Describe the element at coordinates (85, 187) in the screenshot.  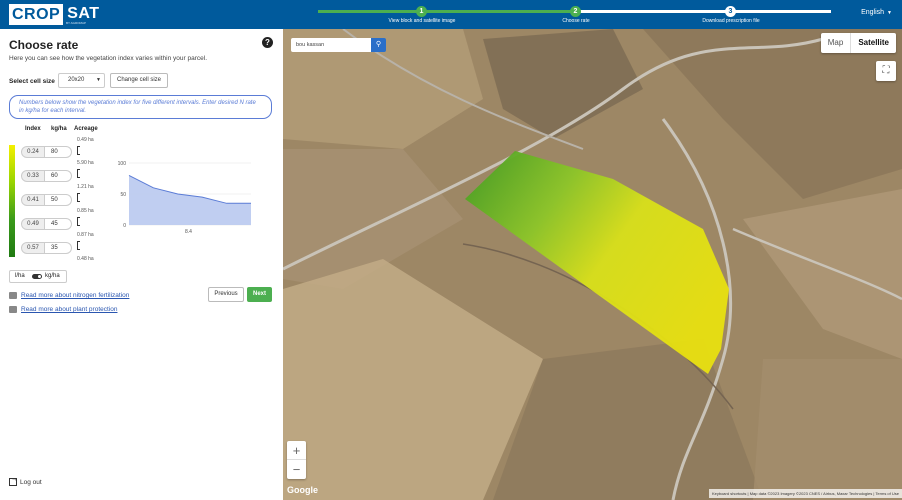
I see `acreage-value: 1.21 ha` at that location.